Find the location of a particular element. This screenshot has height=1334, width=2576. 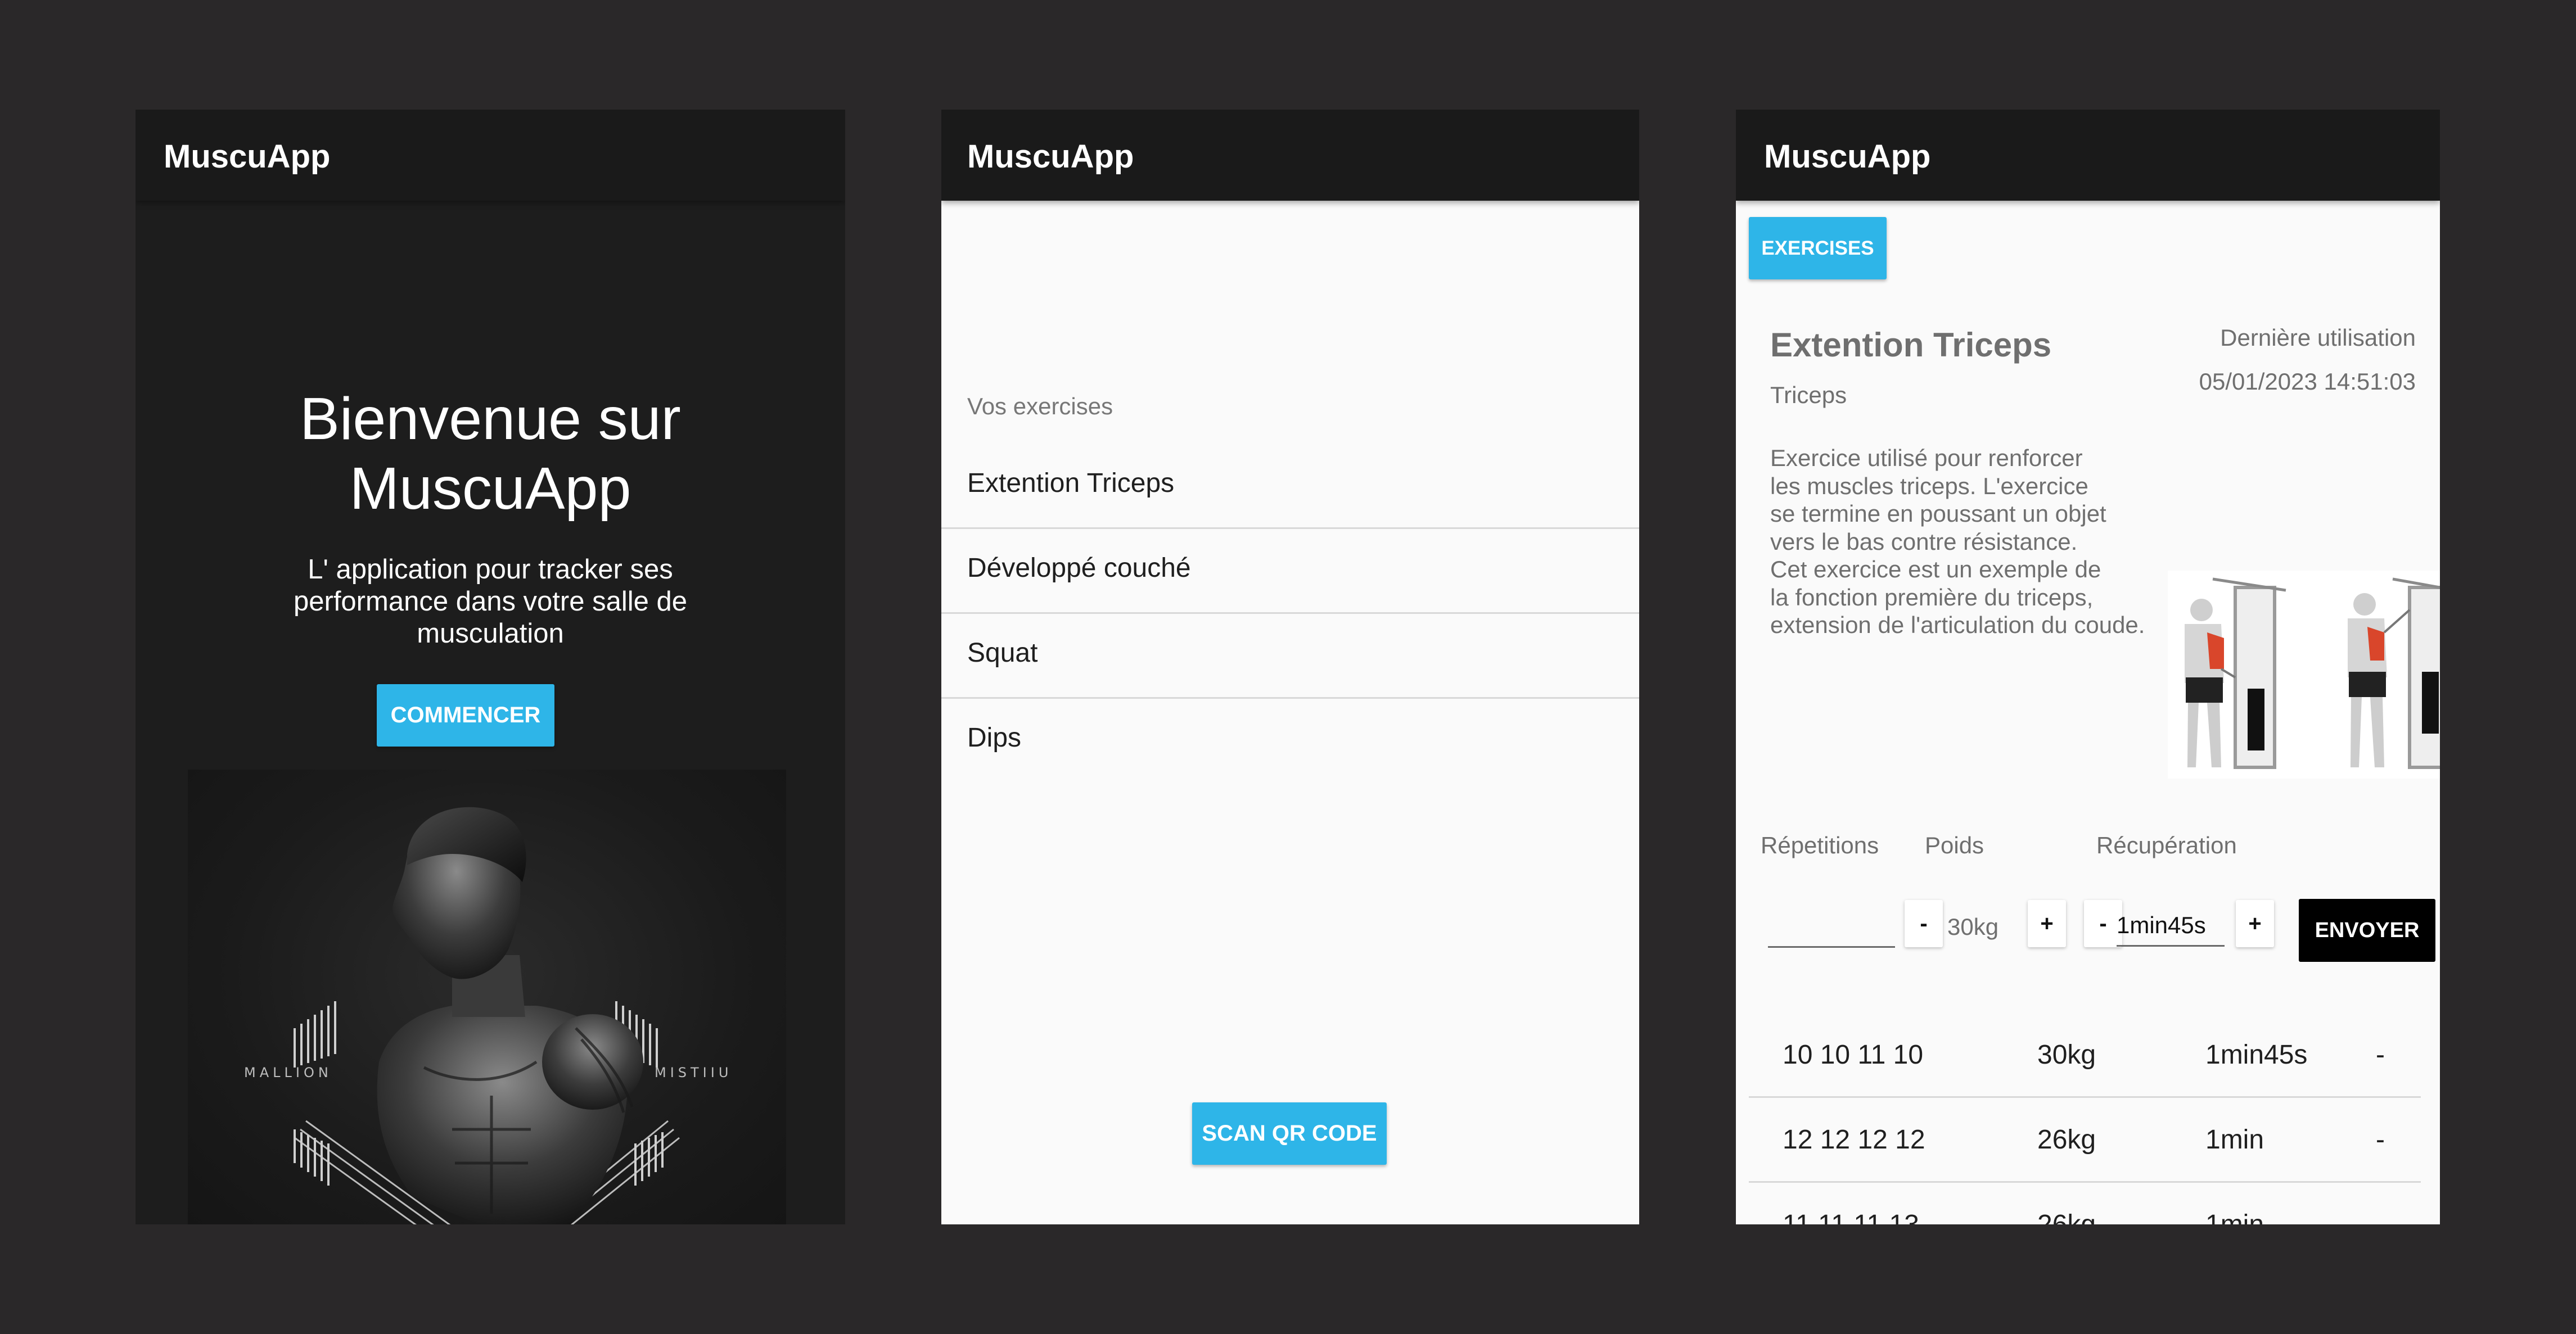

description-line: les muscles triceps. L'exercice is located at coordinates (1929, 486).